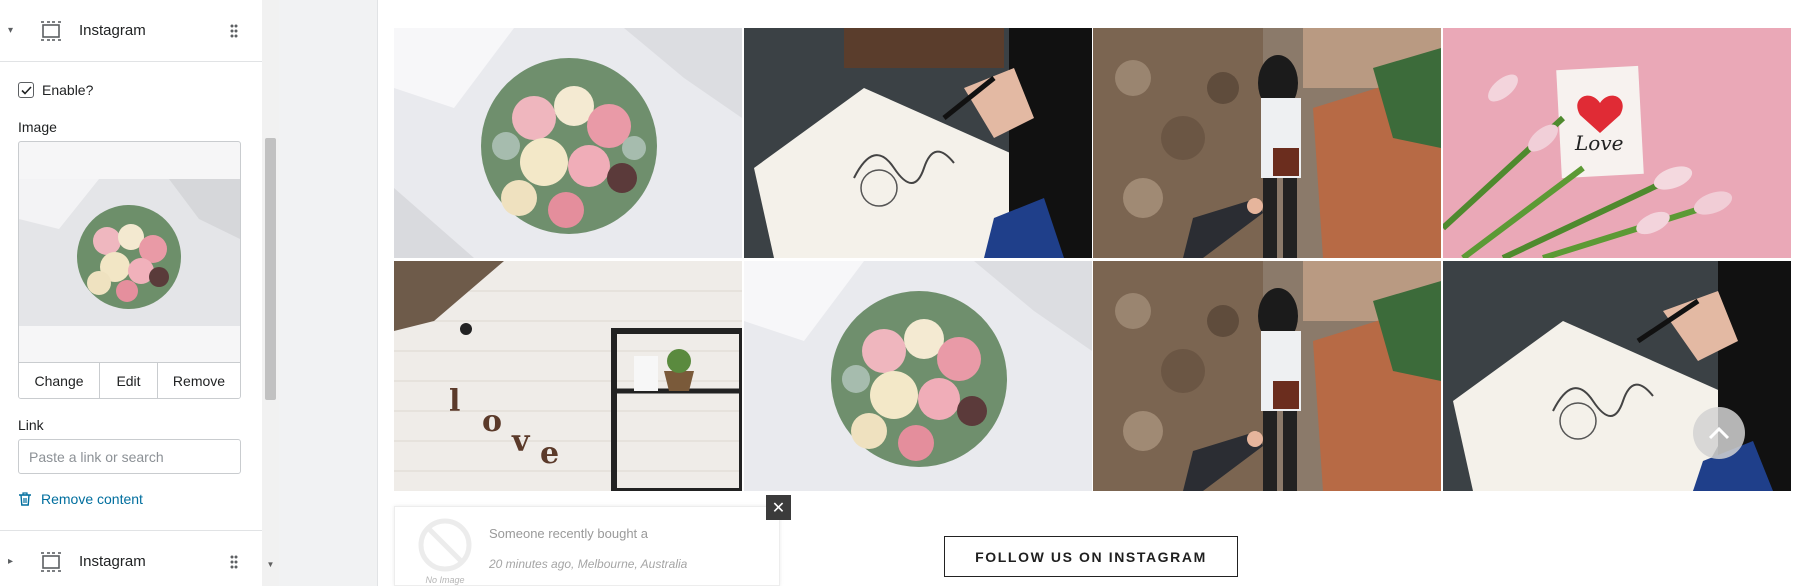 Image resolution: width=1800 pixels, height=586 pixels. I want to click on enable-checkbox-row: Enable?, so click(55, 90).